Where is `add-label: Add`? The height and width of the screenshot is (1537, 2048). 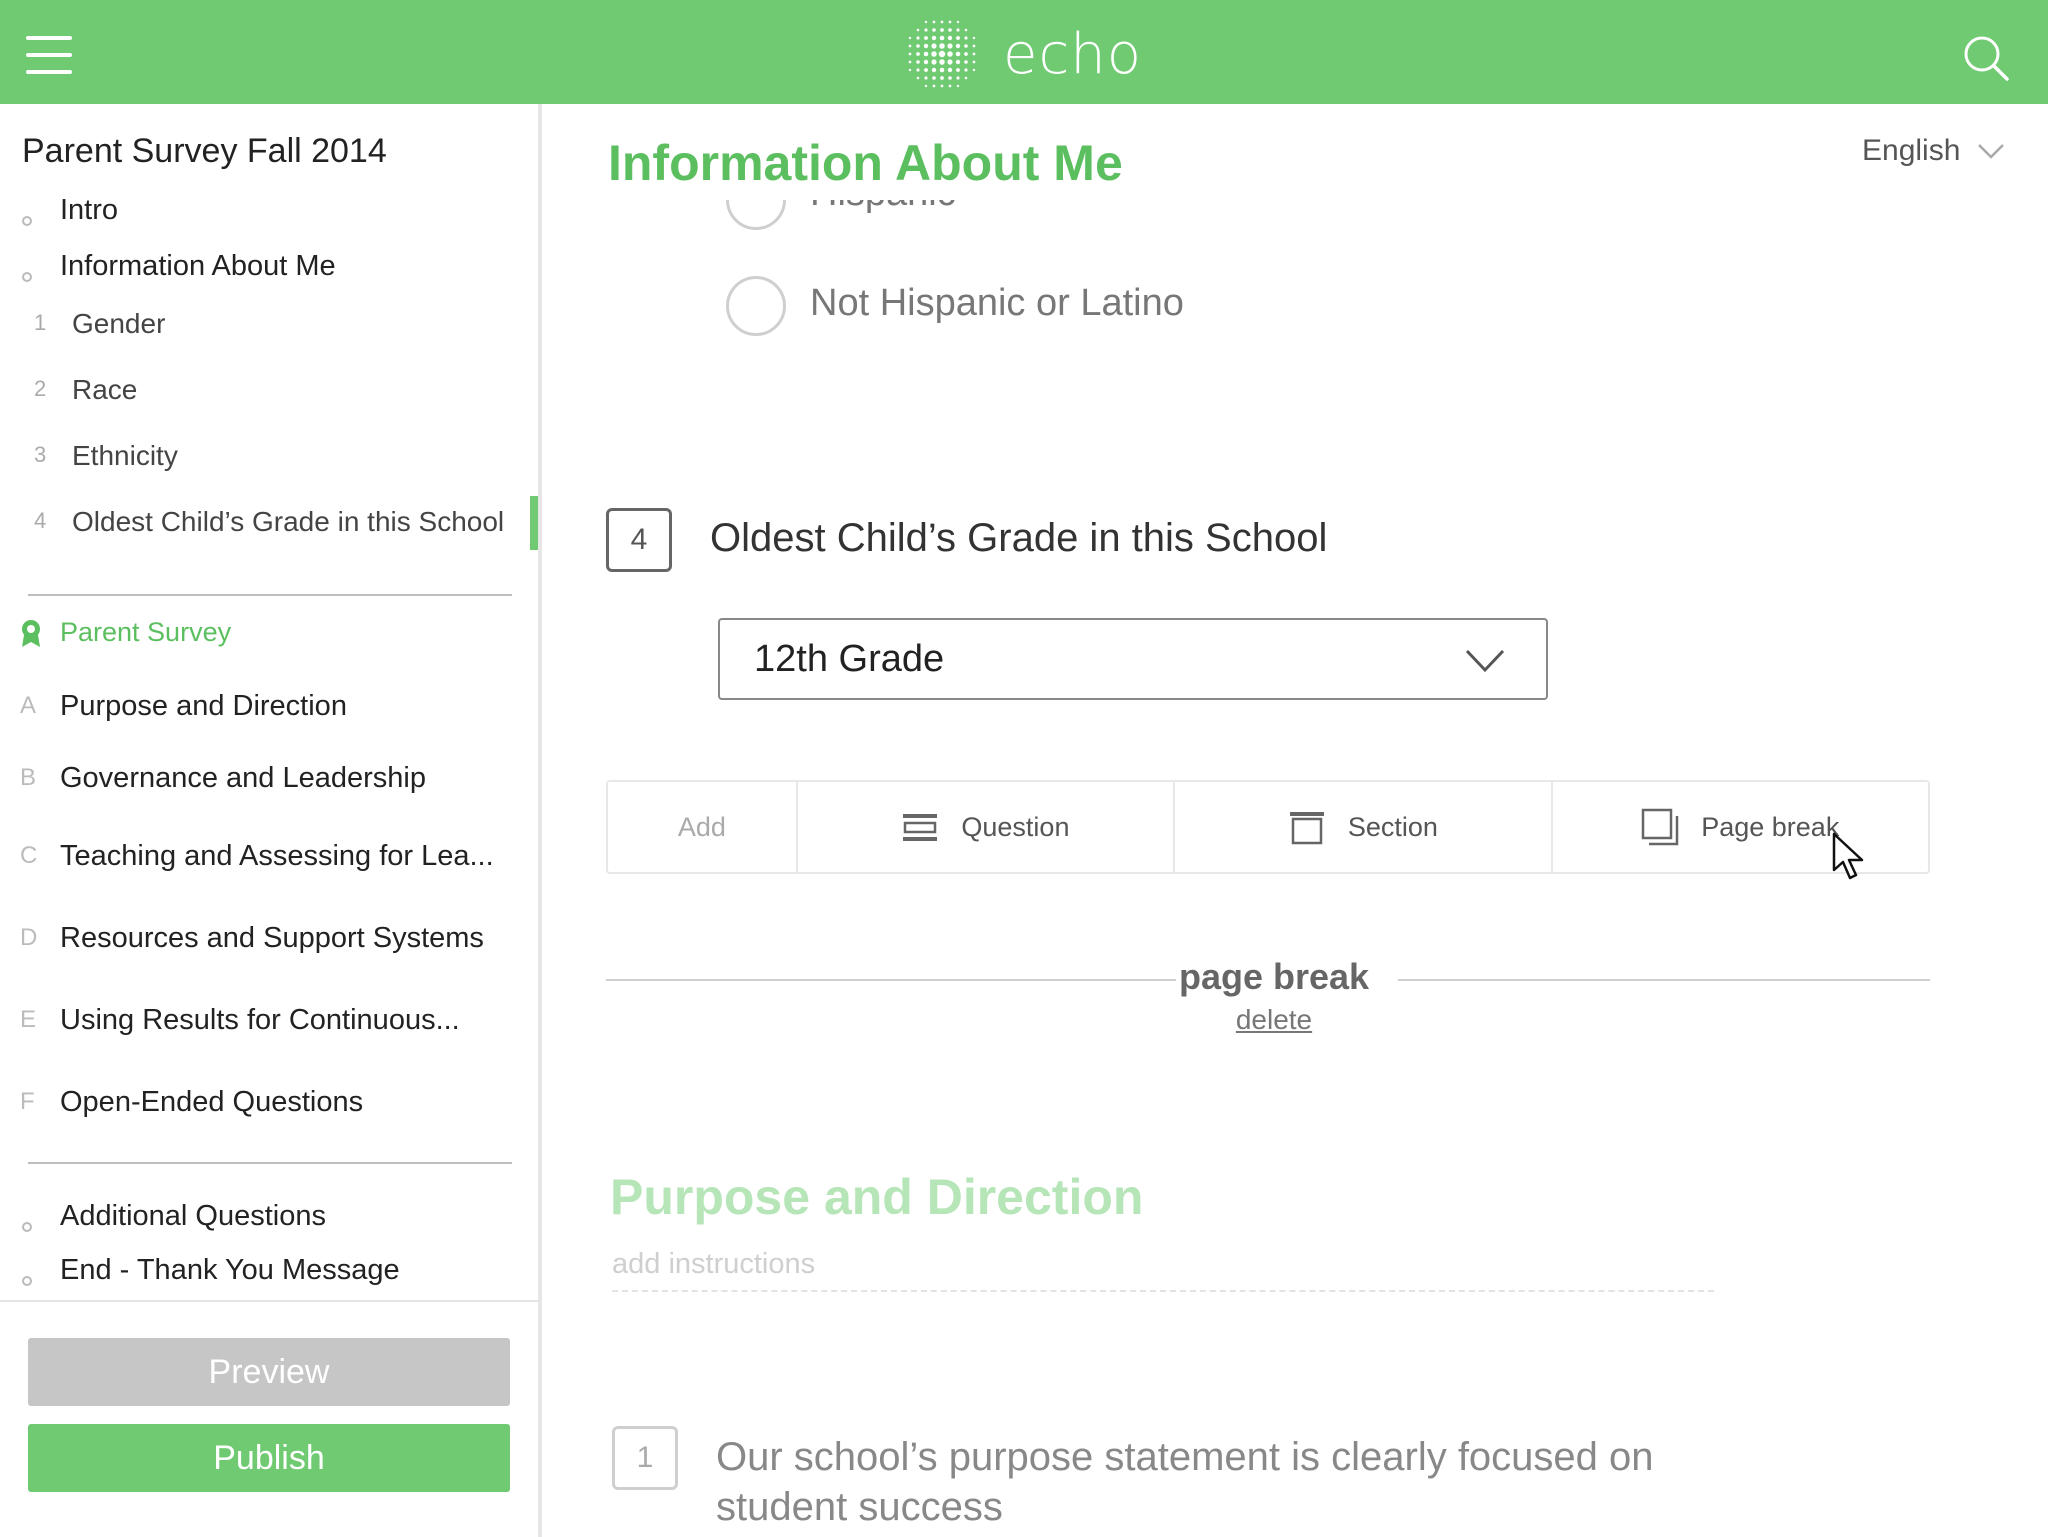 add-label: Add is located at coordinates (701, 826).